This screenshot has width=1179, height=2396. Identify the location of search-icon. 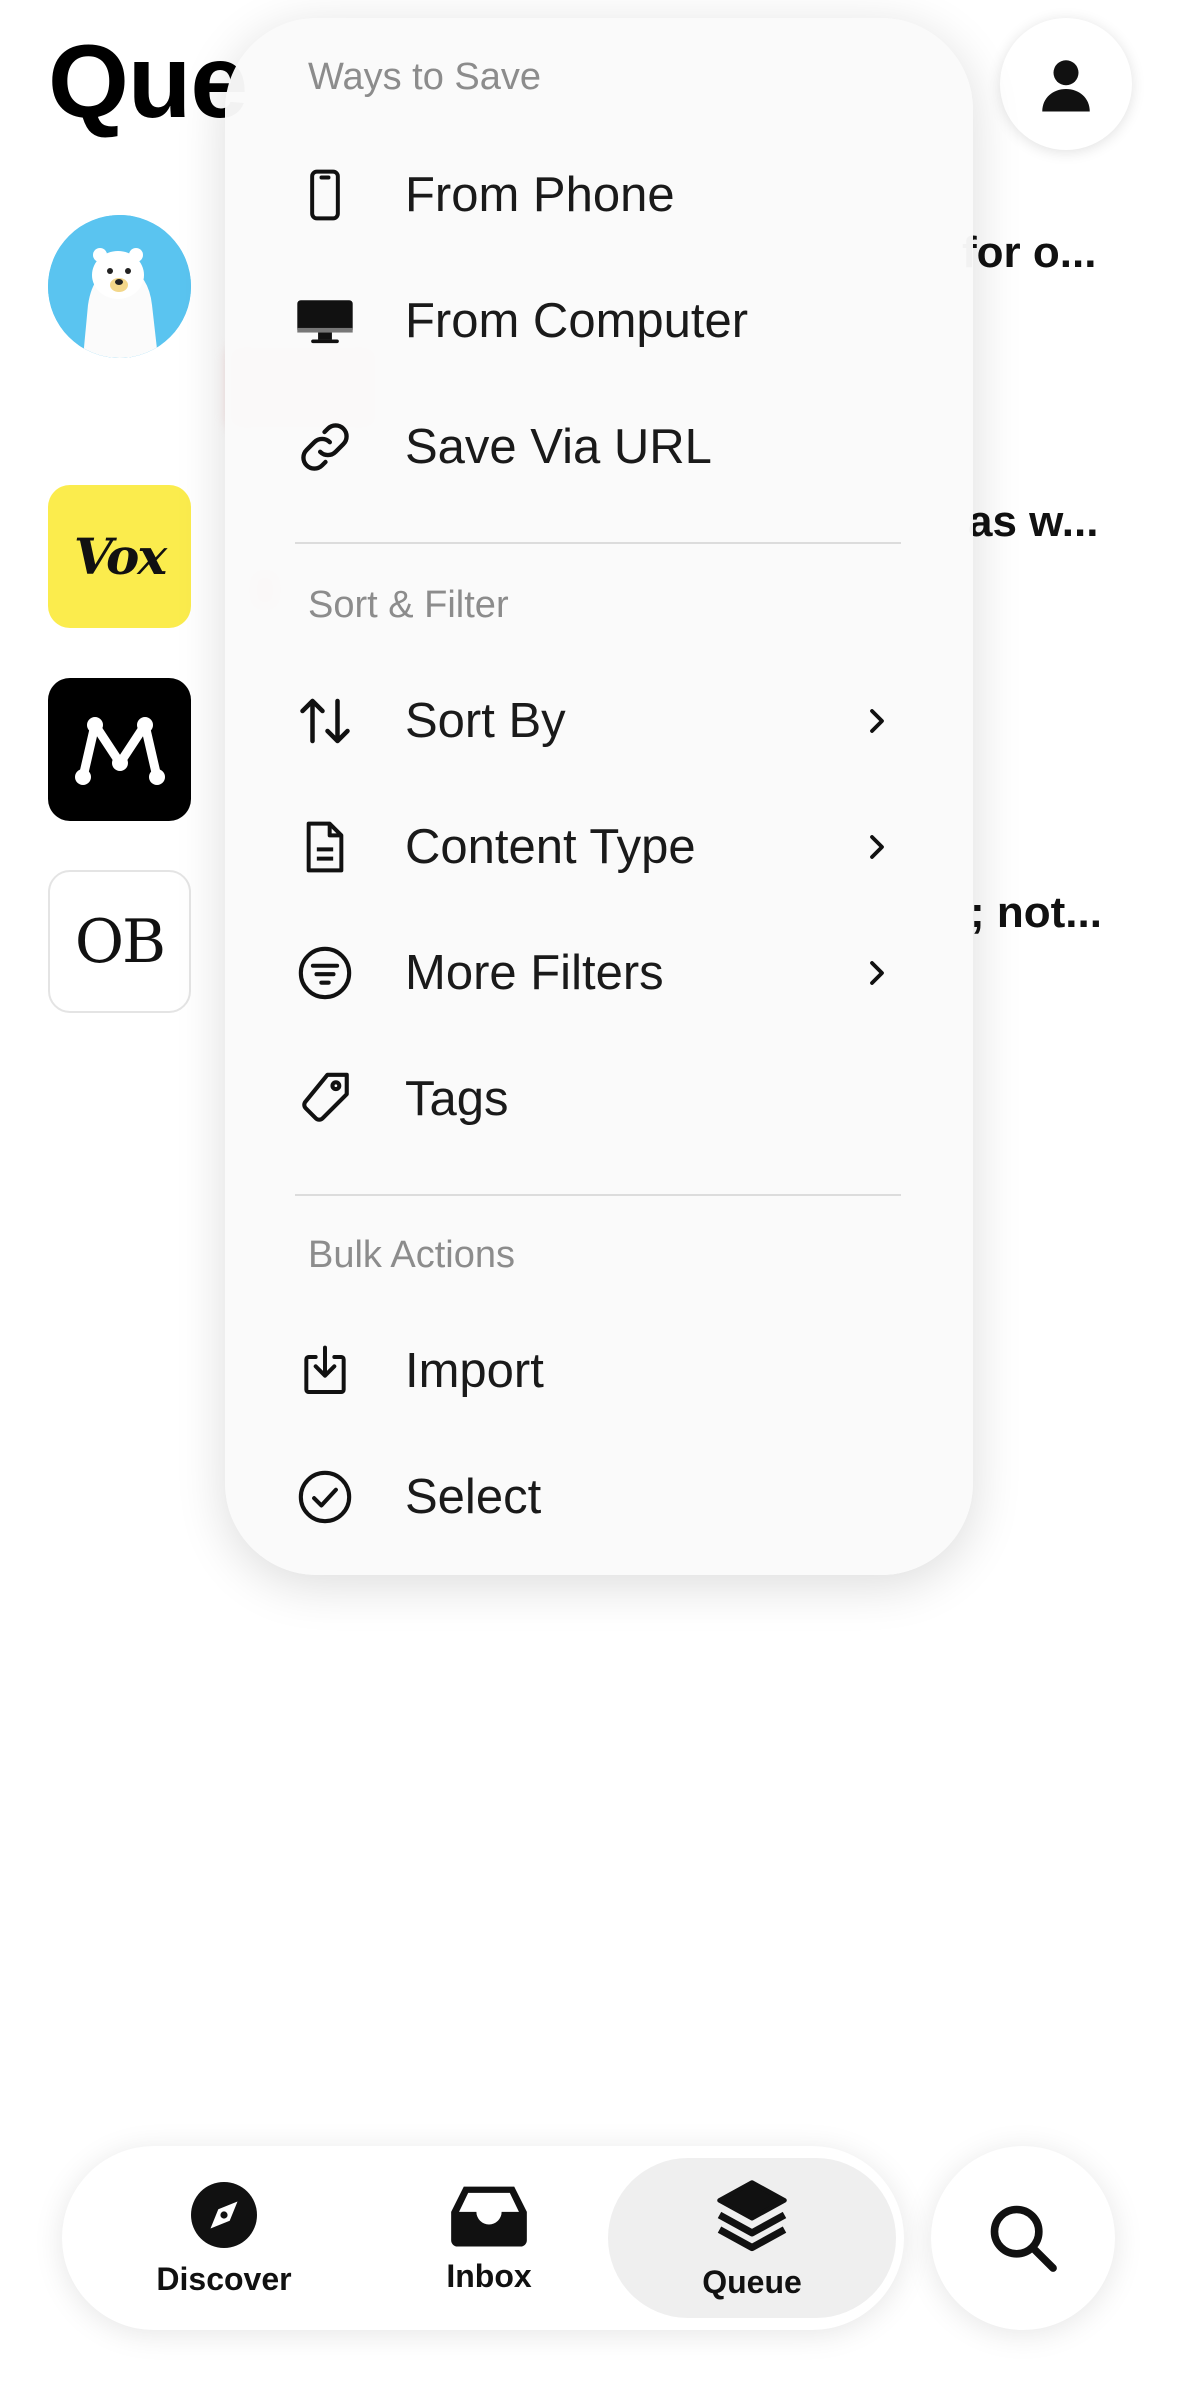
(1023, 2238).